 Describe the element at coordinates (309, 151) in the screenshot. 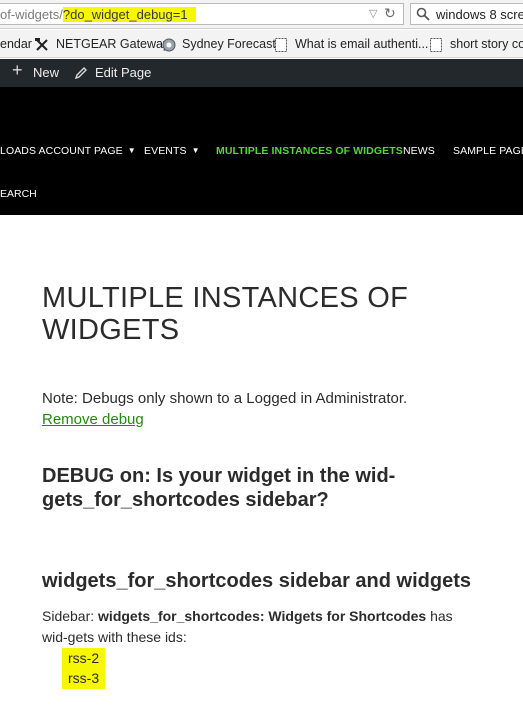

I see `nav-item-multiple-instances: MULTIPLE INSTANCES OF WIDGETS` at that location.